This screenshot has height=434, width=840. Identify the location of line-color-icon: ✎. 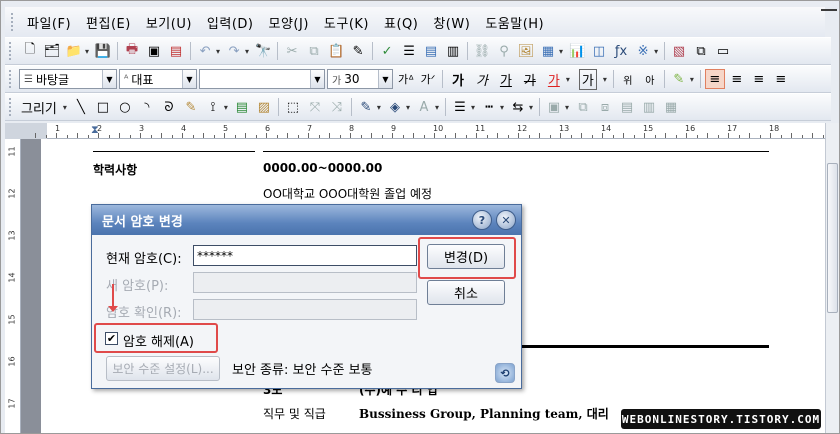
(366, 107).